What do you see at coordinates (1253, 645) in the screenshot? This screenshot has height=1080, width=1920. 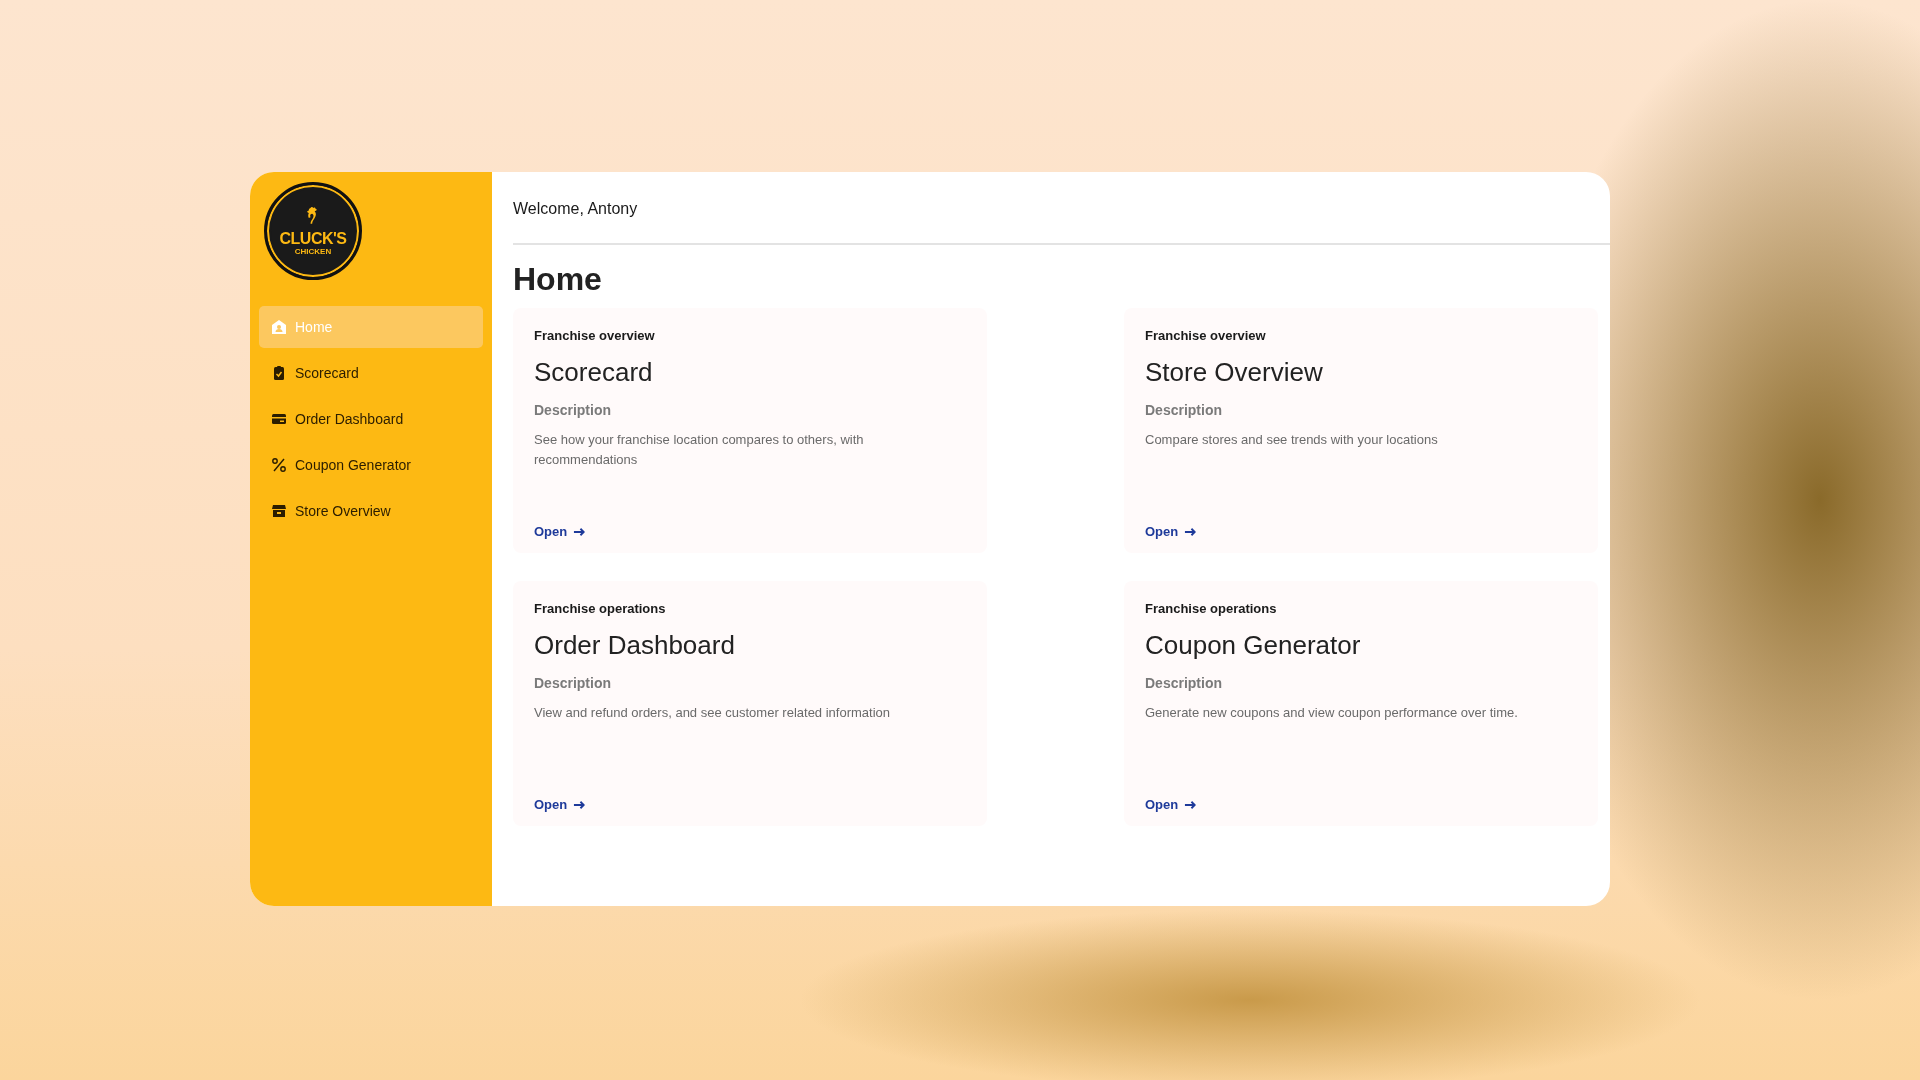 I see `card-title: Coupon Generator` at bounding box center [1253, 645].